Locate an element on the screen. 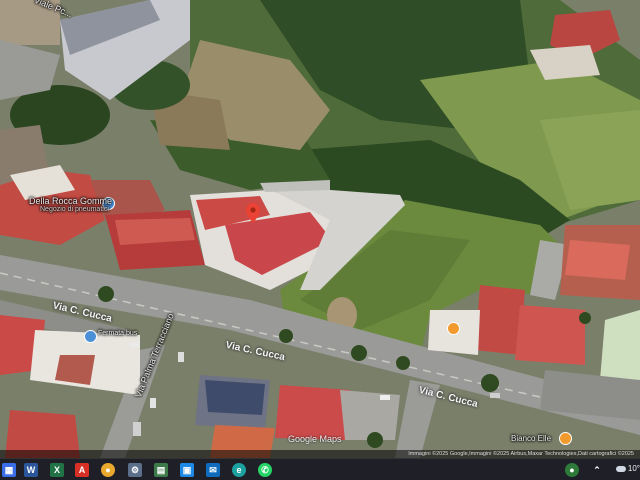 The height and width of the screenshot is (480, 640). whatsapp-icon: ✆ is located at coordinates (265, 470).